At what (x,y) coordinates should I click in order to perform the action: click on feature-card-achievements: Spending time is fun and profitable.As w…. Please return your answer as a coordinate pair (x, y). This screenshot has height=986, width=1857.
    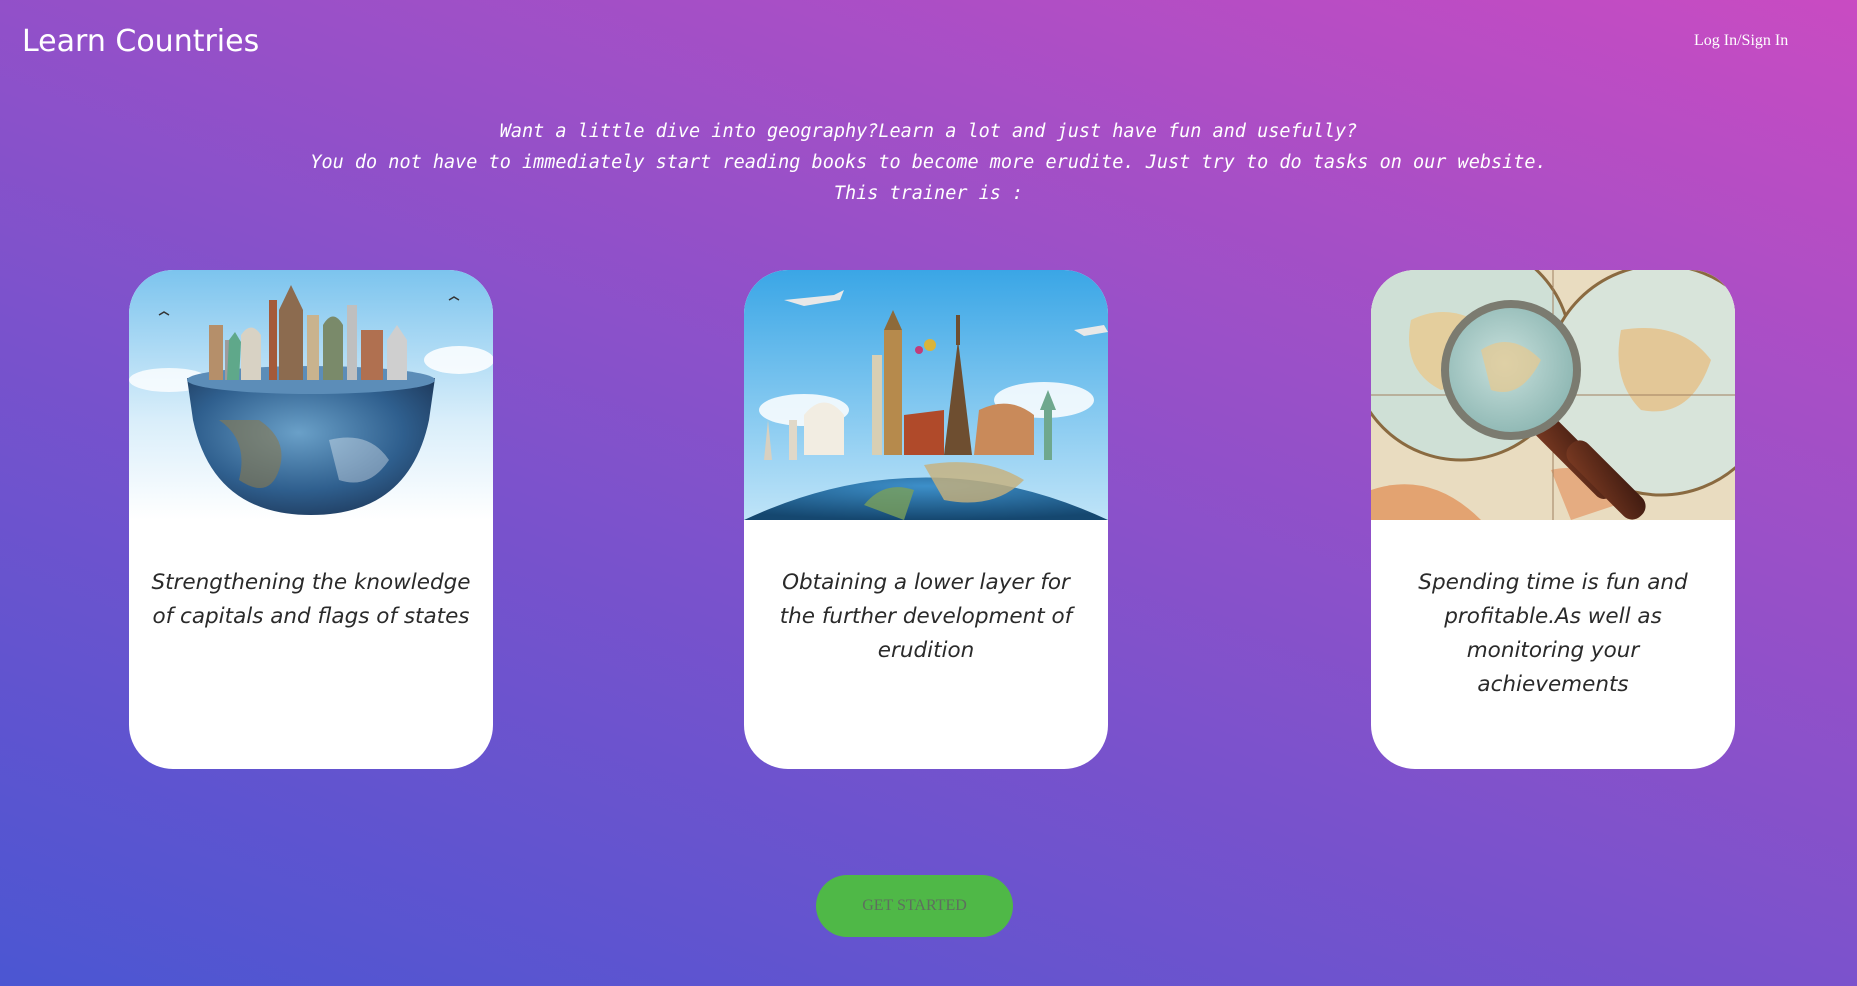
    Looking at the image, I should click on (1553, 519).